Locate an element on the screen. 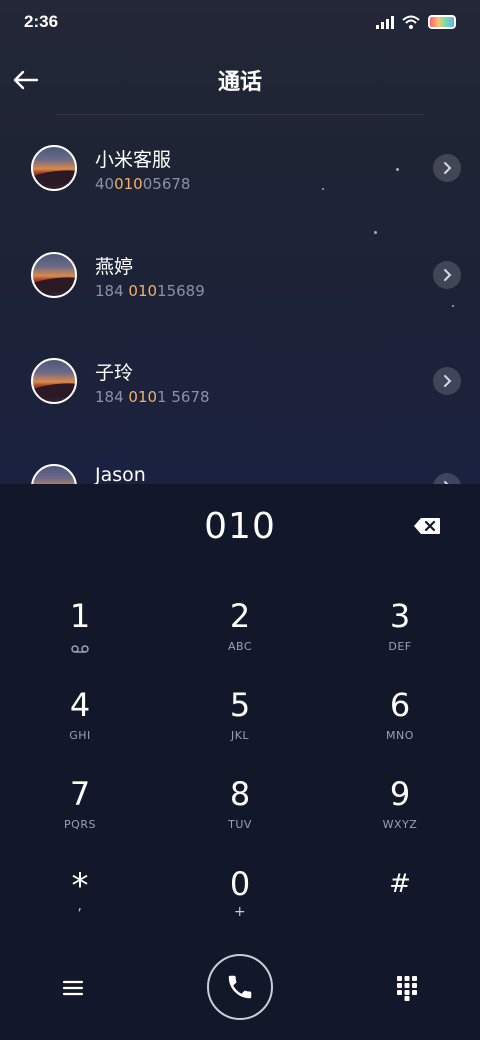 The height and width of the screenshot is (1040, 480). dialed-number: 010 is located at coordinates (240, 526).